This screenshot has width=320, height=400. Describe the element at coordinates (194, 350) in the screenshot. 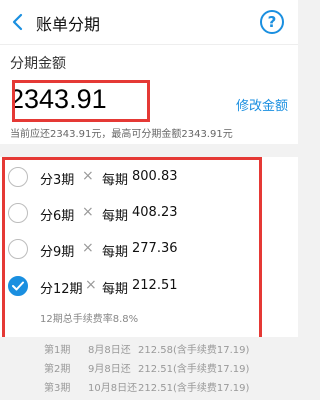

I see `schedule-detail: 212.58(含手续费17.19)` at that location.